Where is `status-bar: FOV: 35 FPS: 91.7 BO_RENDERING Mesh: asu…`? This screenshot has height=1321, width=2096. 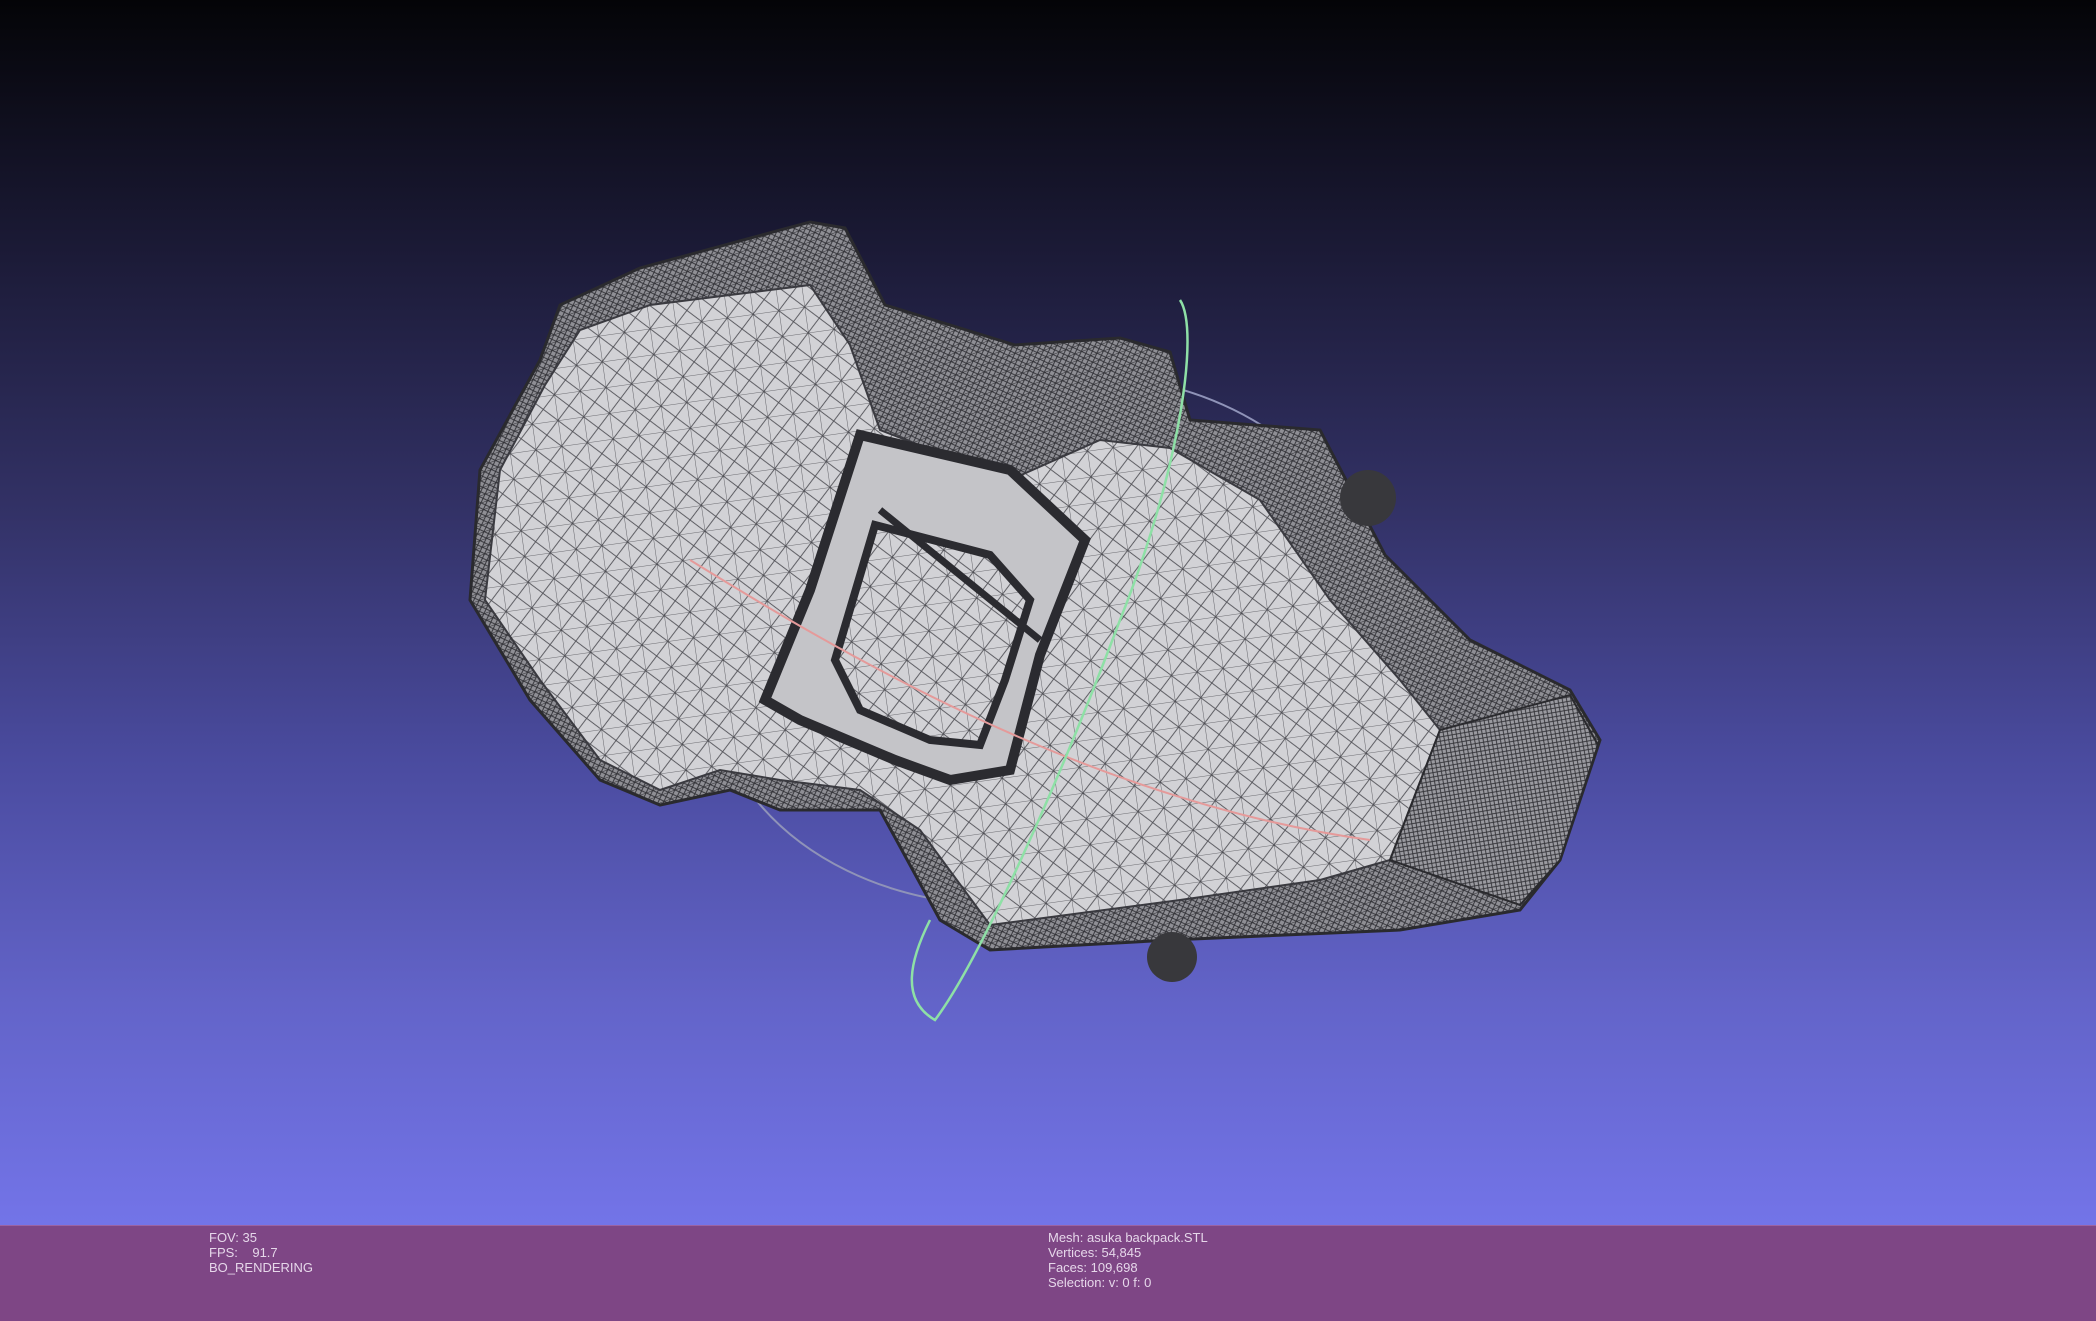
status-bar: FOV: 35 FPS: 91.7 BO_RENDERING Mesh: asu… is located at coordinates (1048, 1273).